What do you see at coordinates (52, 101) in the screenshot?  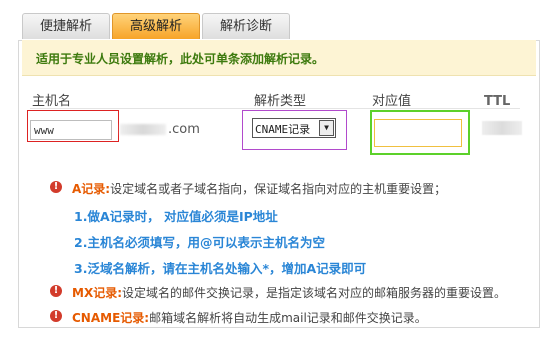 I see `host-label: 主机名` at bounding box center [52, 101].